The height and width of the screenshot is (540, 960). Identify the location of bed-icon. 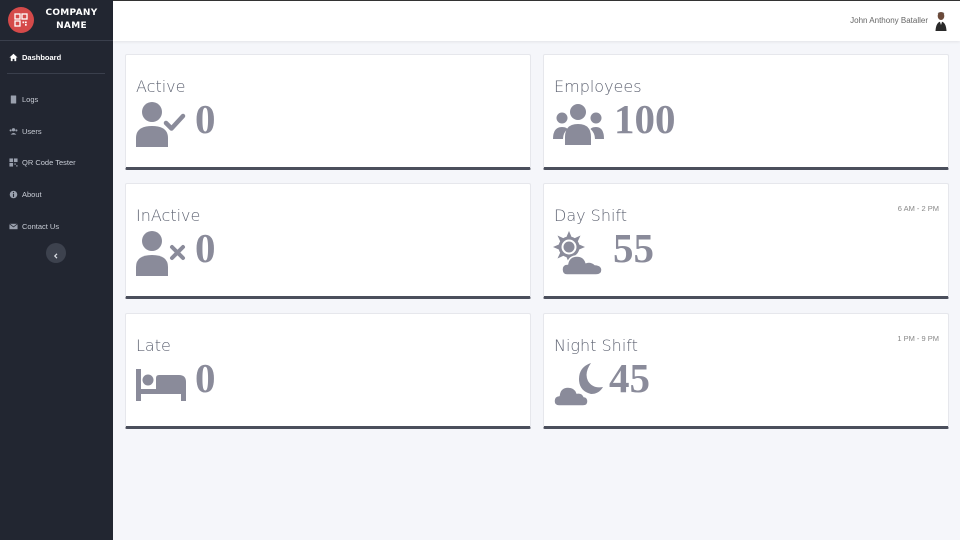
(161, 384).